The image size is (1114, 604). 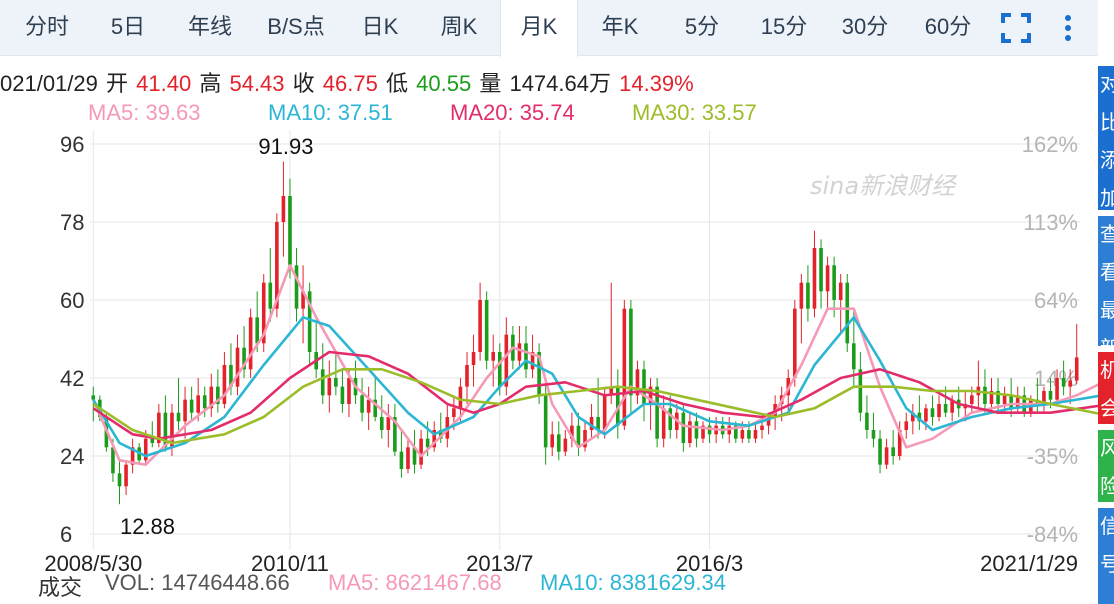 I want to click on y-tick-label-left: 24, so click(x=72, y=456).